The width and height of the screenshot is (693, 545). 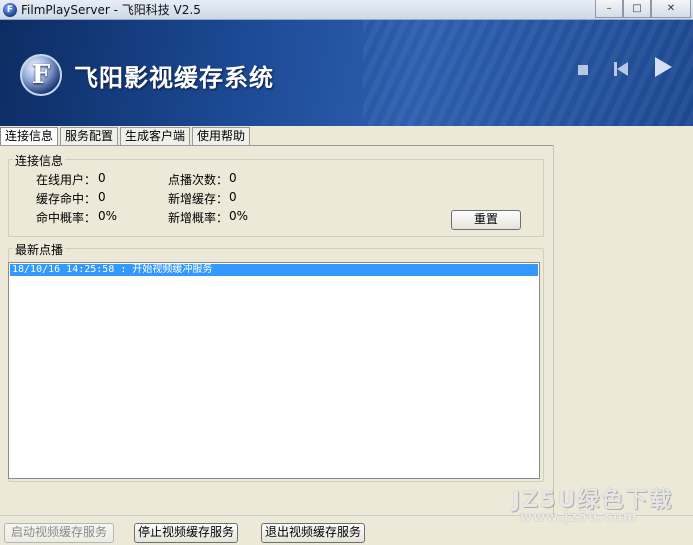 I want to click on hit-rate-label: 命中概率：, so click(x=66, y=218).